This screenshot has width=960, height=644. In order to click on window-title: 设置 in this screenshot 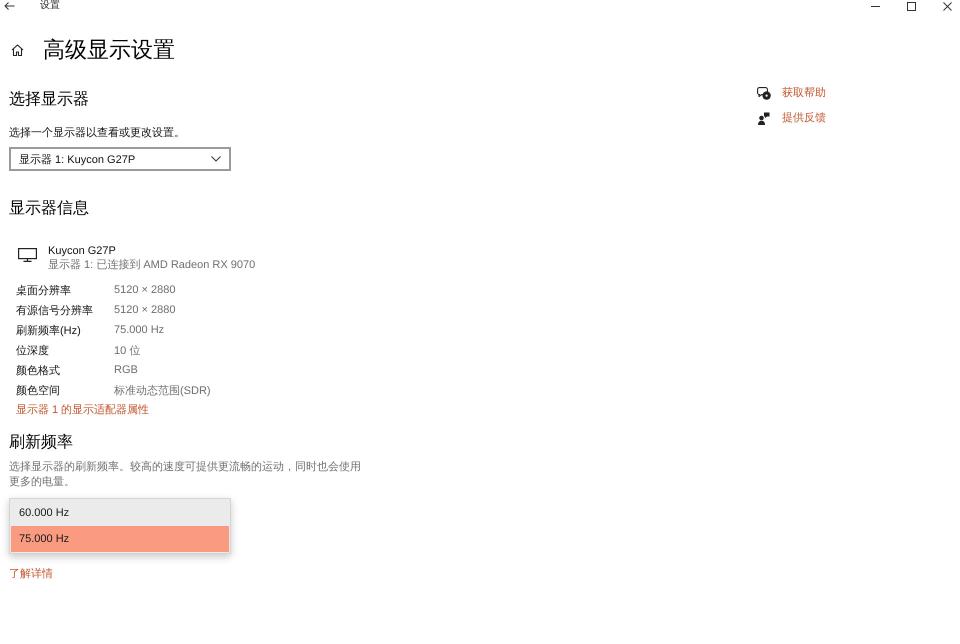, I will do `click(50, 6)`.